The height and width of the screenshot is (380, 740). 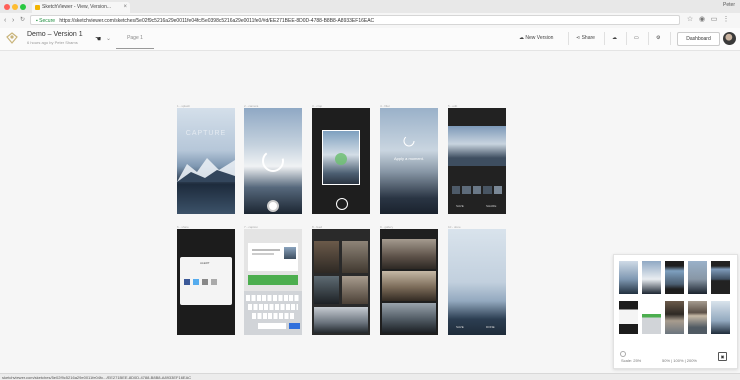 I want to click on caption-label: SHARE, so click(x=491, y=206).